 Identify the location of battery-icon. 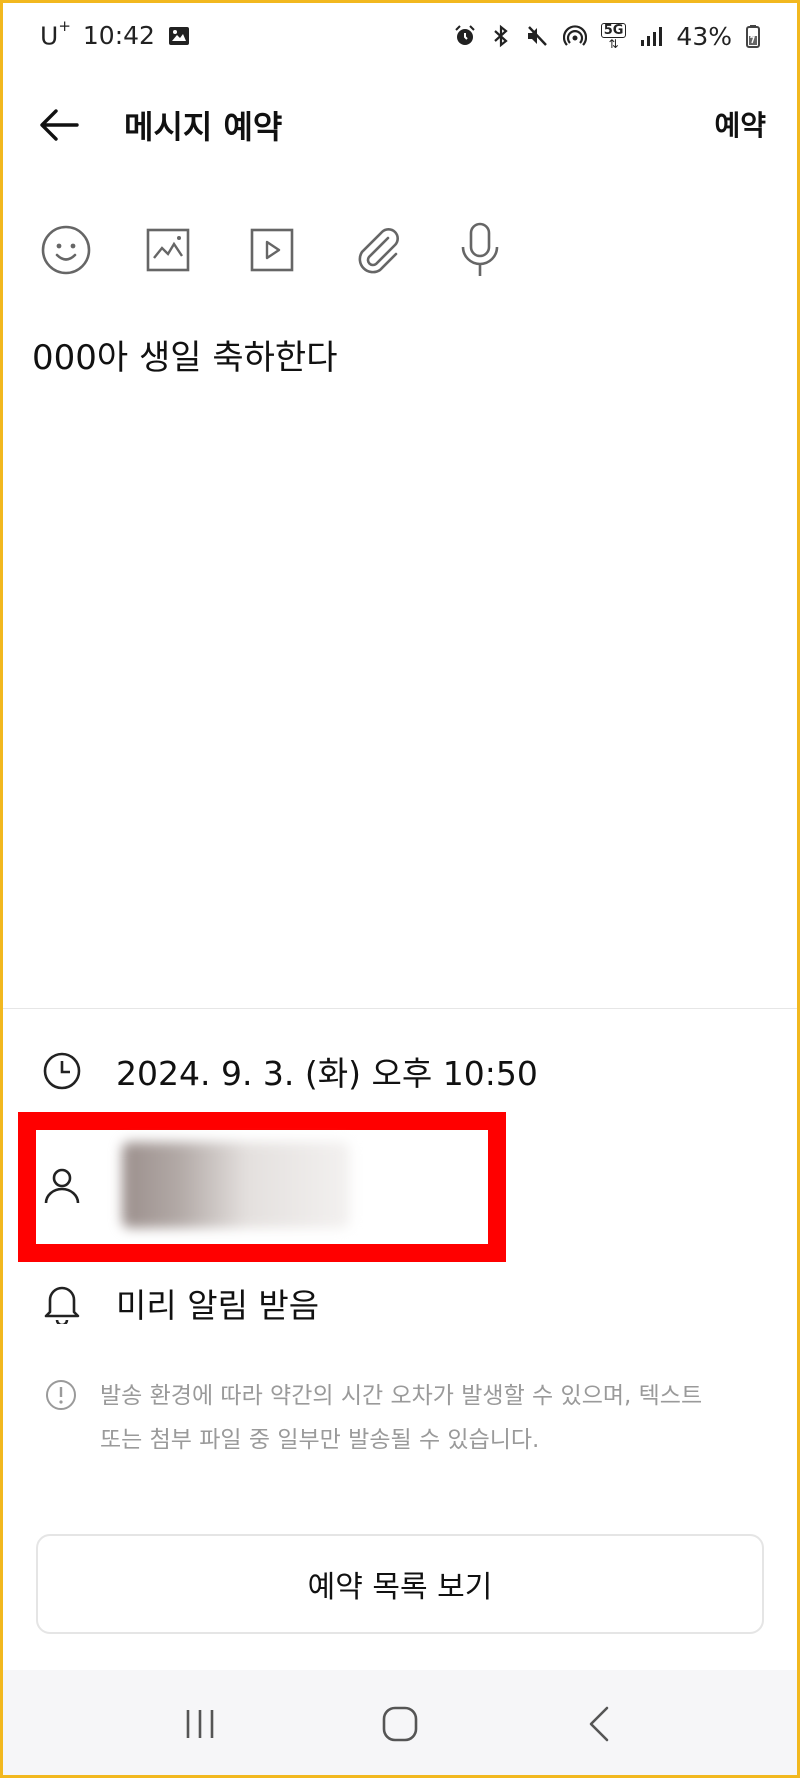
(753, 36).